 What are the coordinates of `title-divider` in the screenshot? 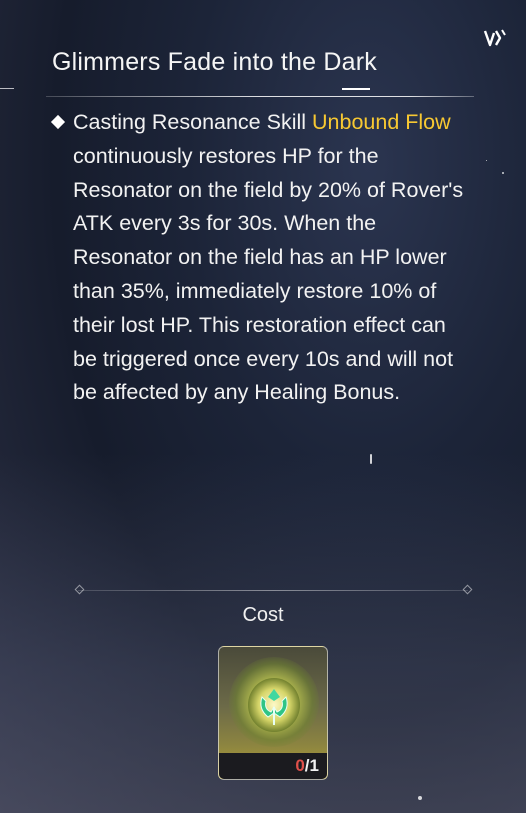 It's located at (260, 96).